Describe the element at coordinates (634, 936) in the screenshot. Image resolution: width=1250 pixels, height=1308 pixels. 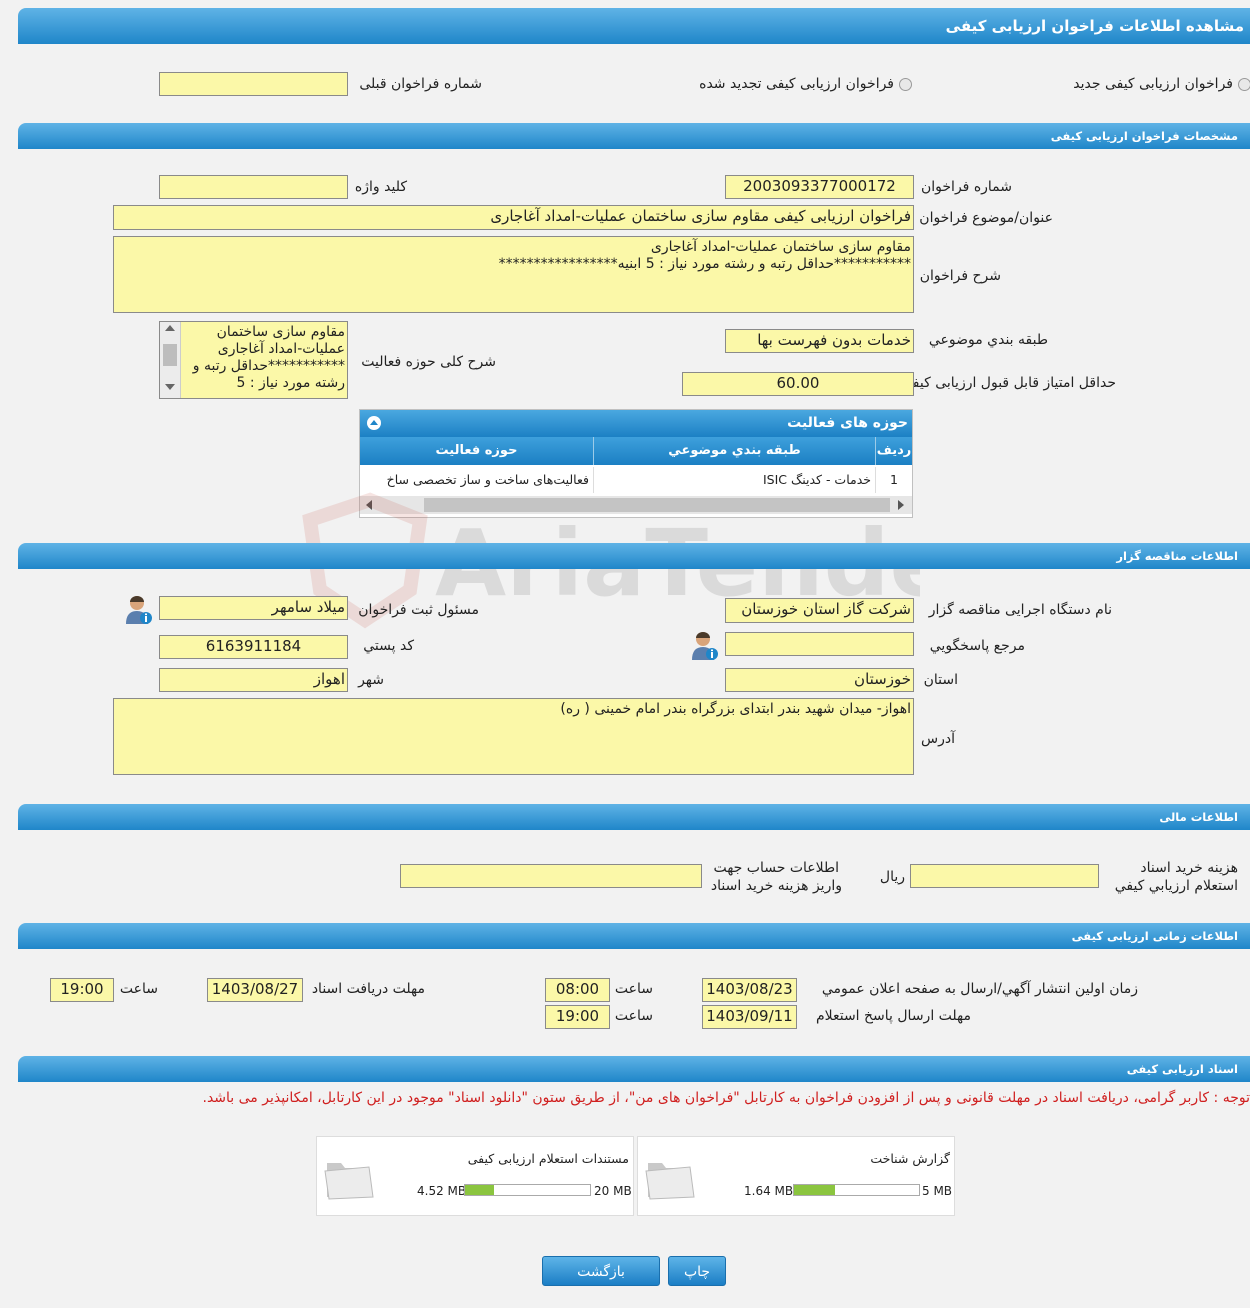
I see `timing-section-header: اطلاعات زمانی ارزیابی کیفی` at that location.